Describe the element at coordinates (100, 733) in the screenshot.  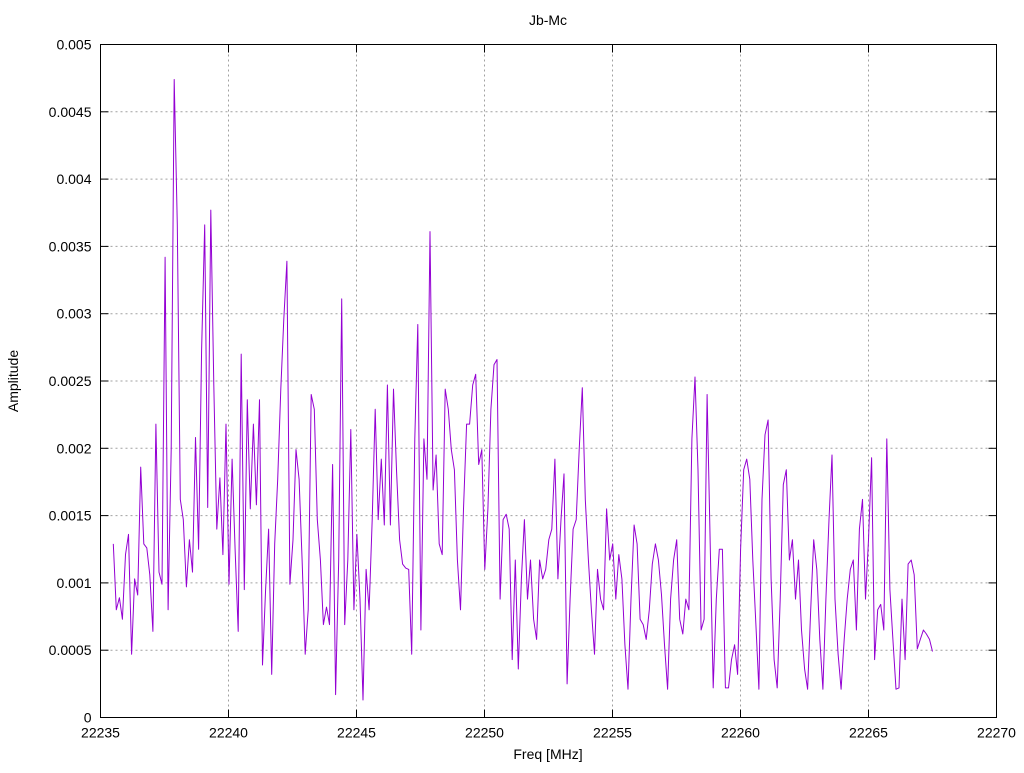
I see `x-tick-label: 22235` at that location.